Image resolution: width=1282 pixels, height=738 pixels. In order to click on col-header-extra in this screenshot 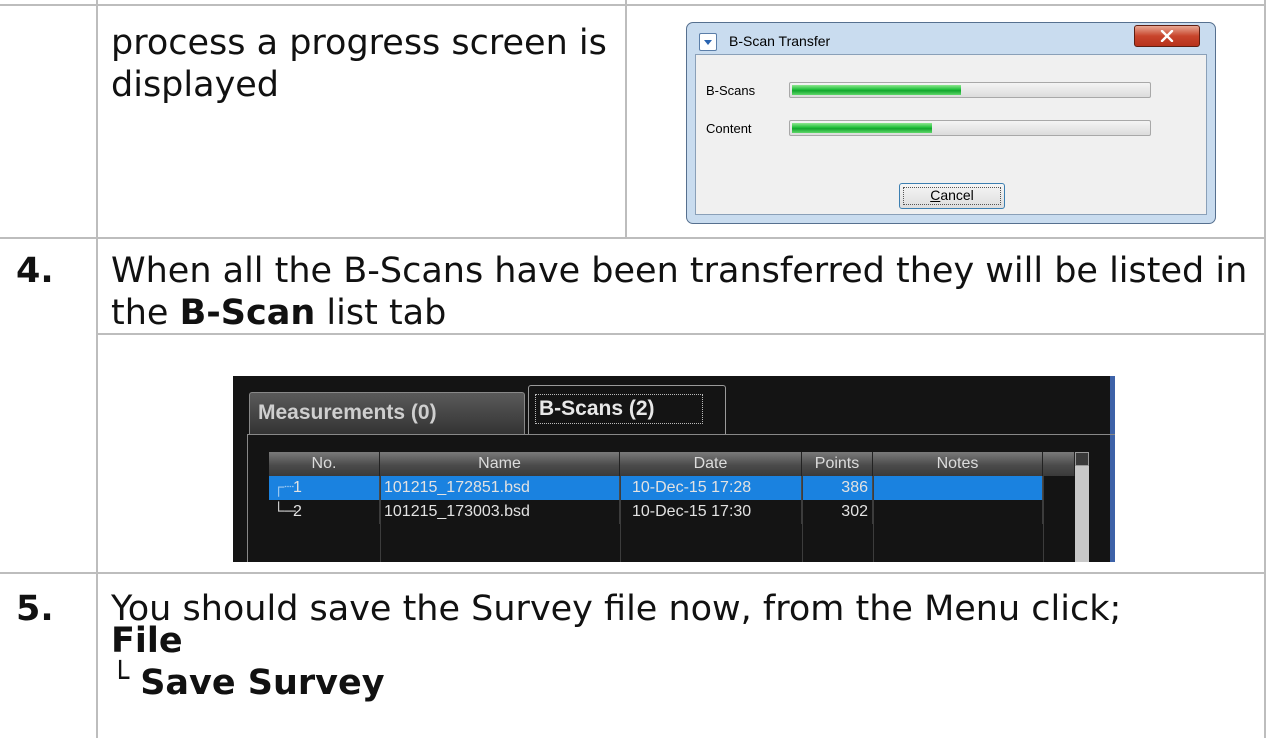, I will do `click(1059, 464)`.